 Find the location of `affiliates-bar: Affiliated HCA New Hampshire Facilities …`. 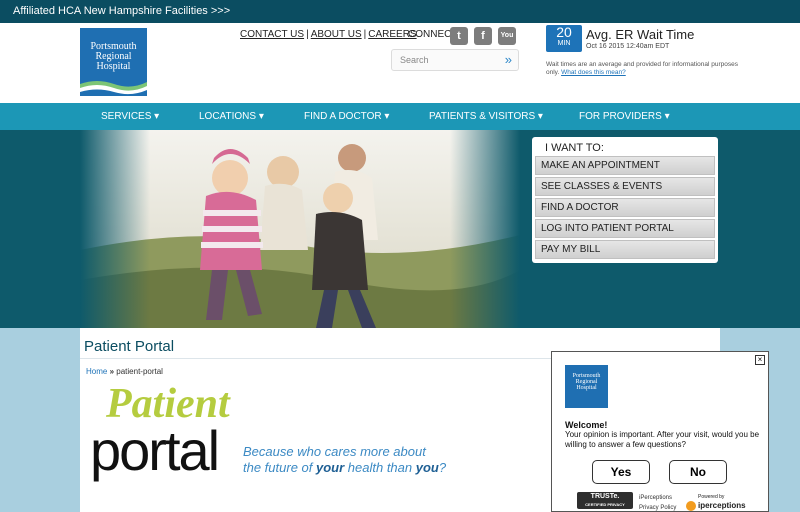

affiliates-bar: Affiliated HCA New Hampshire Facilities … is located at coordinates (400, 11).